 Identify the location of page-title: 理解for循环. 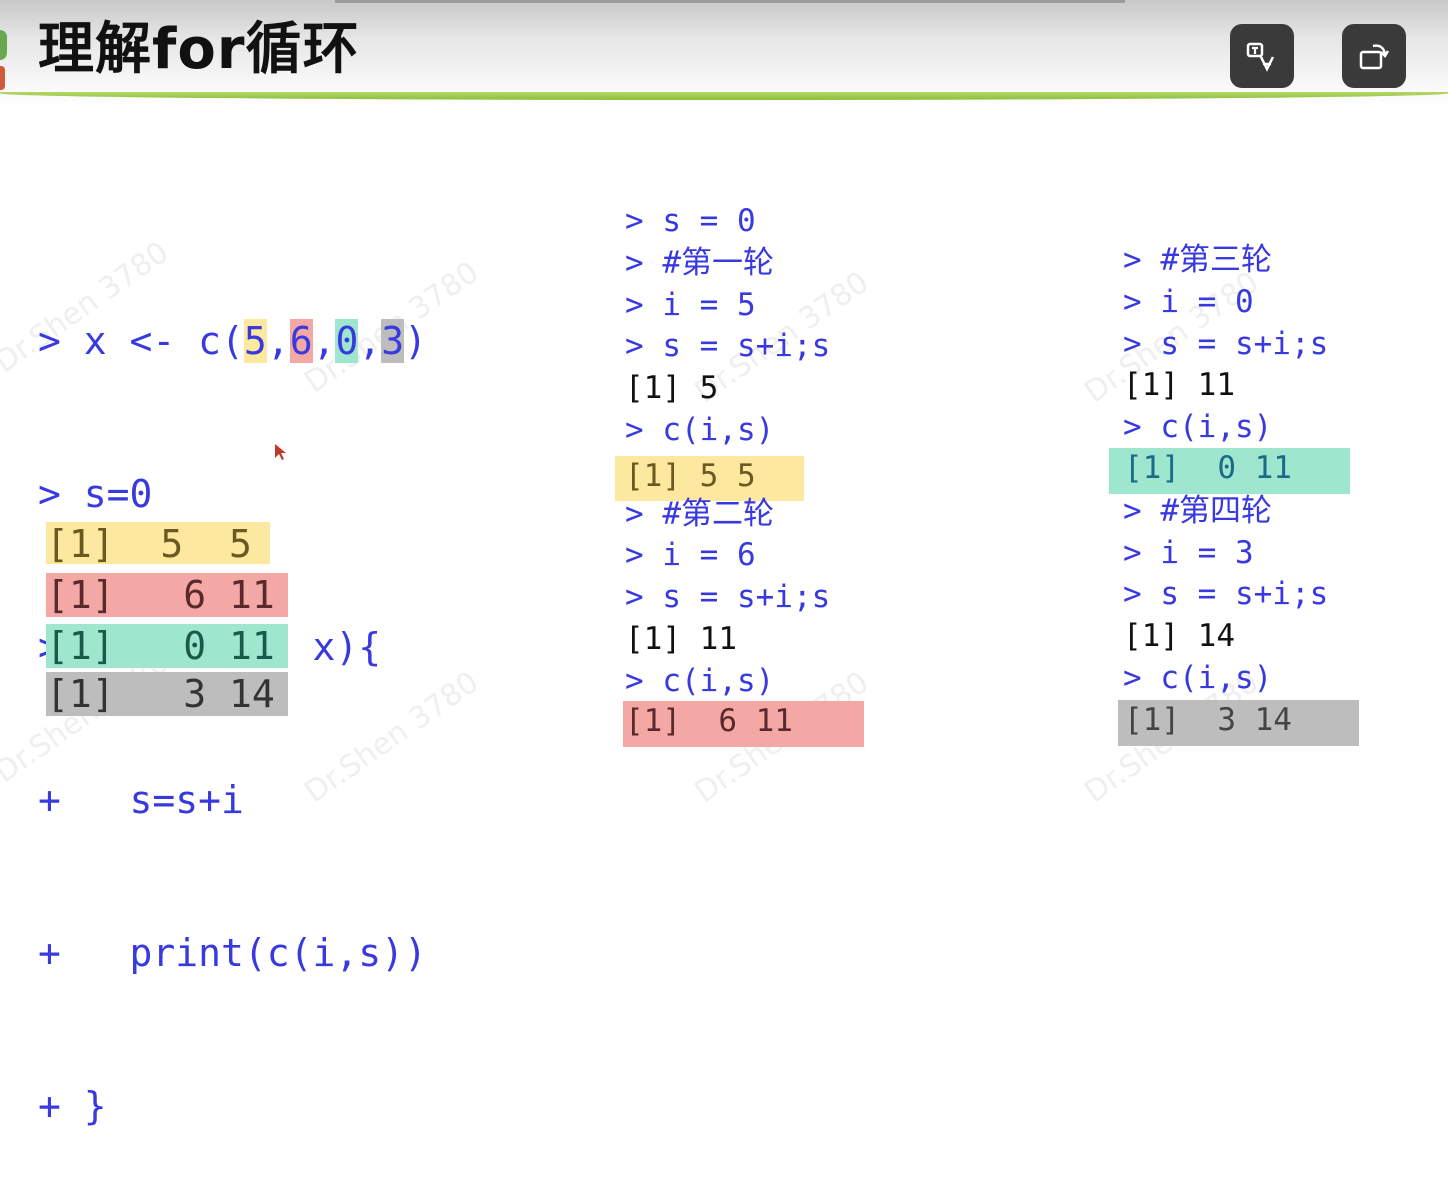
(199, 49).